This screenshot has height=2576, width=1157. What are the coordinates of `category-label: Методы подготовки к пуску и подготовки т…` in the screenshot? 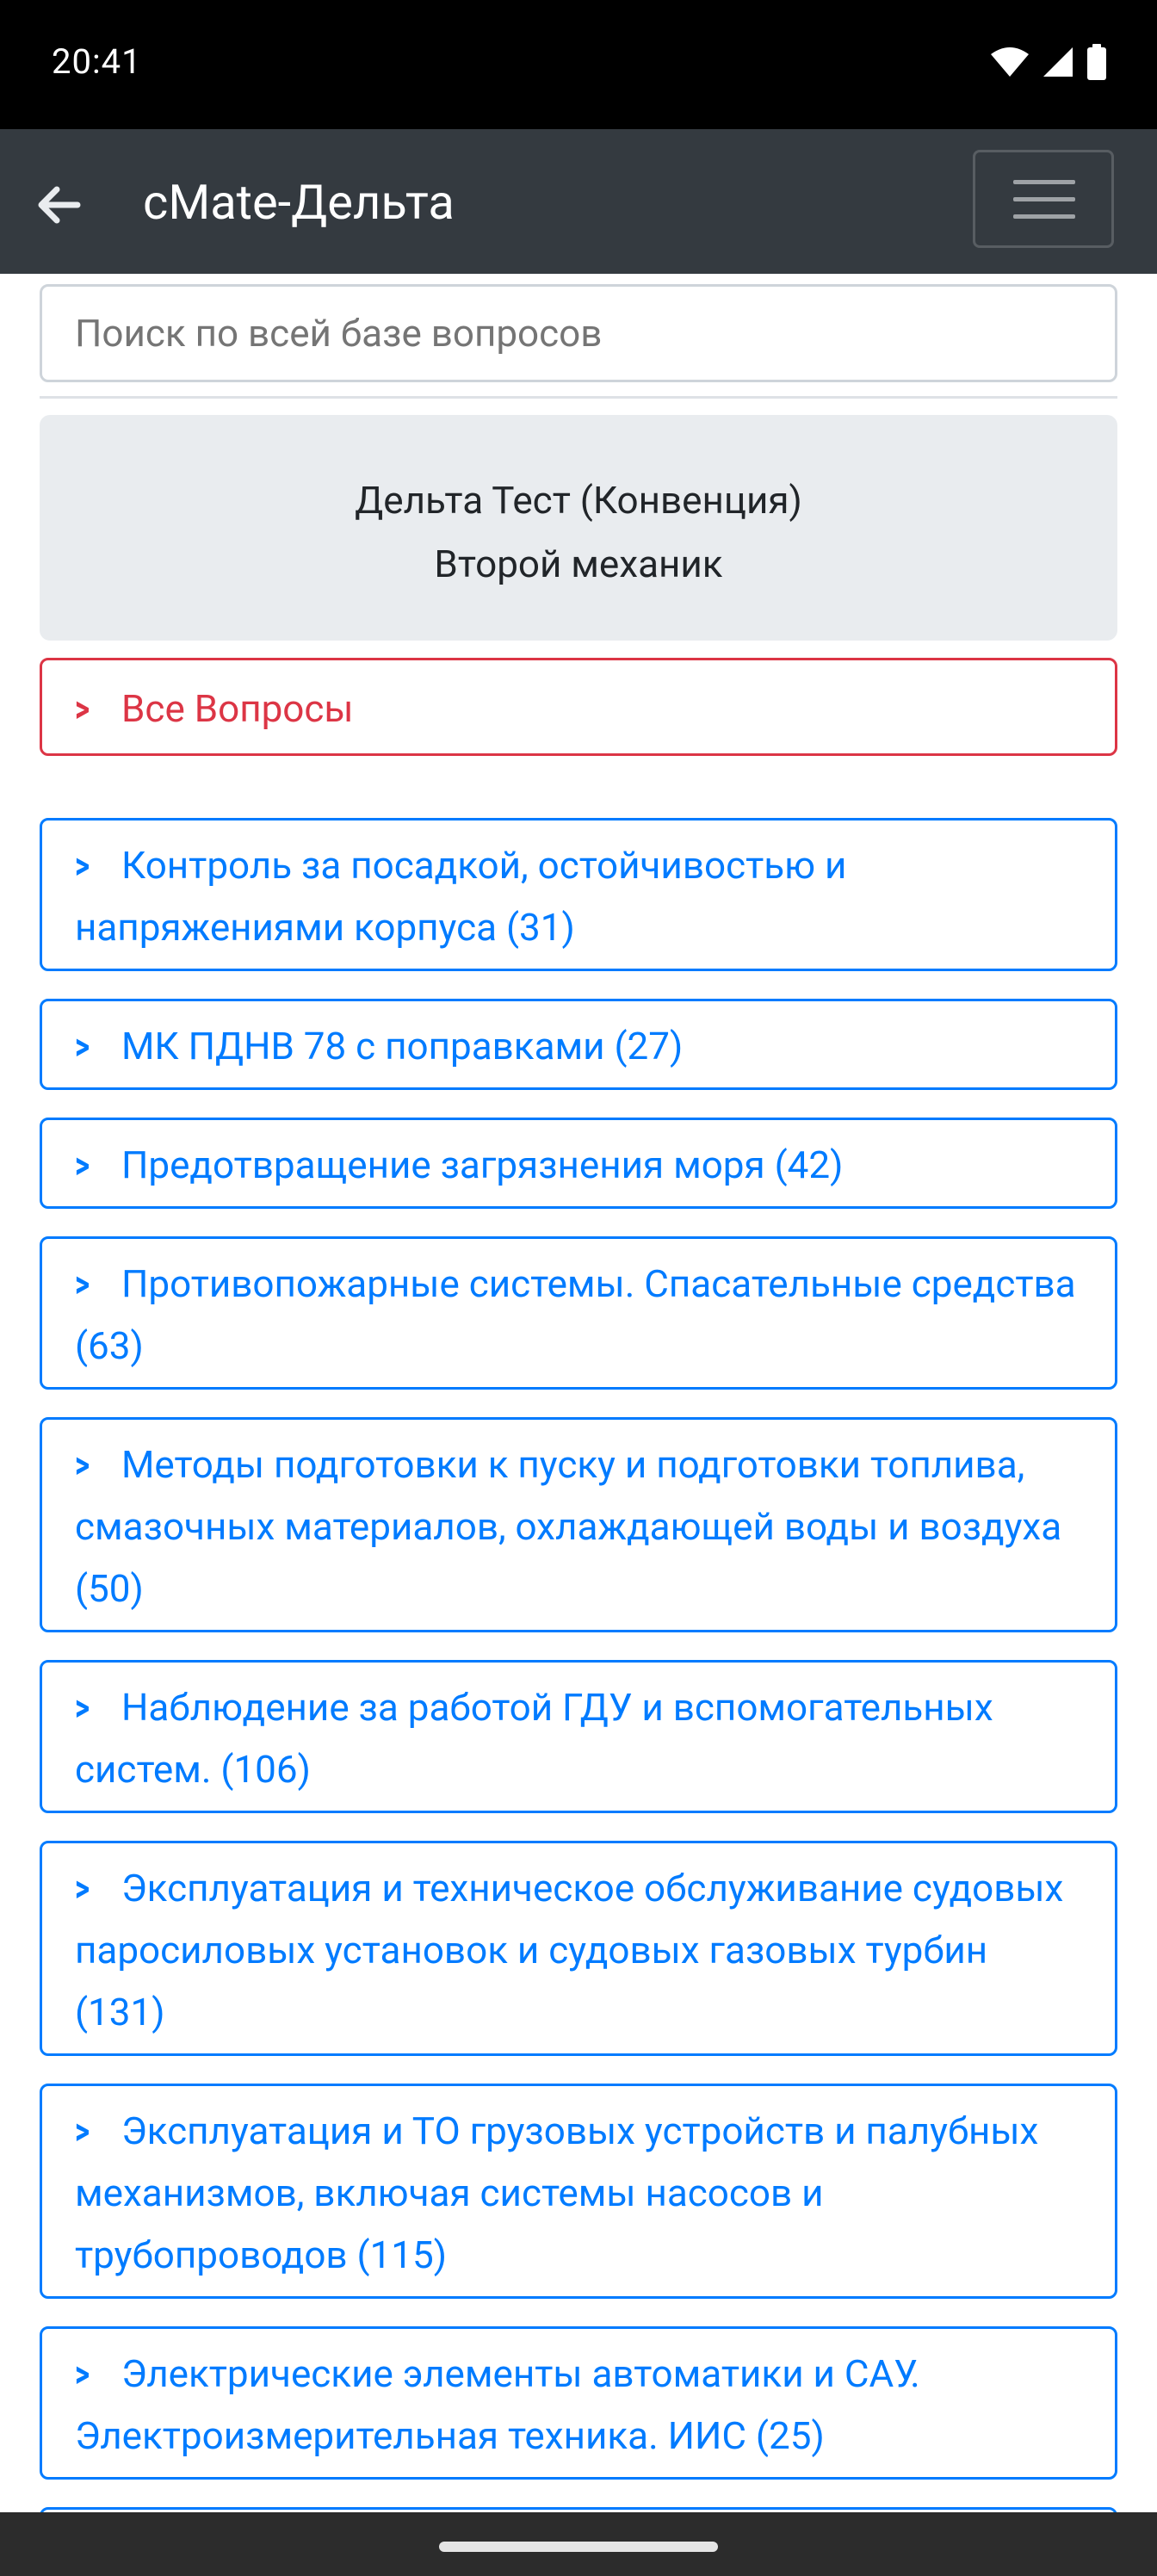 It's located at (568, 1527).